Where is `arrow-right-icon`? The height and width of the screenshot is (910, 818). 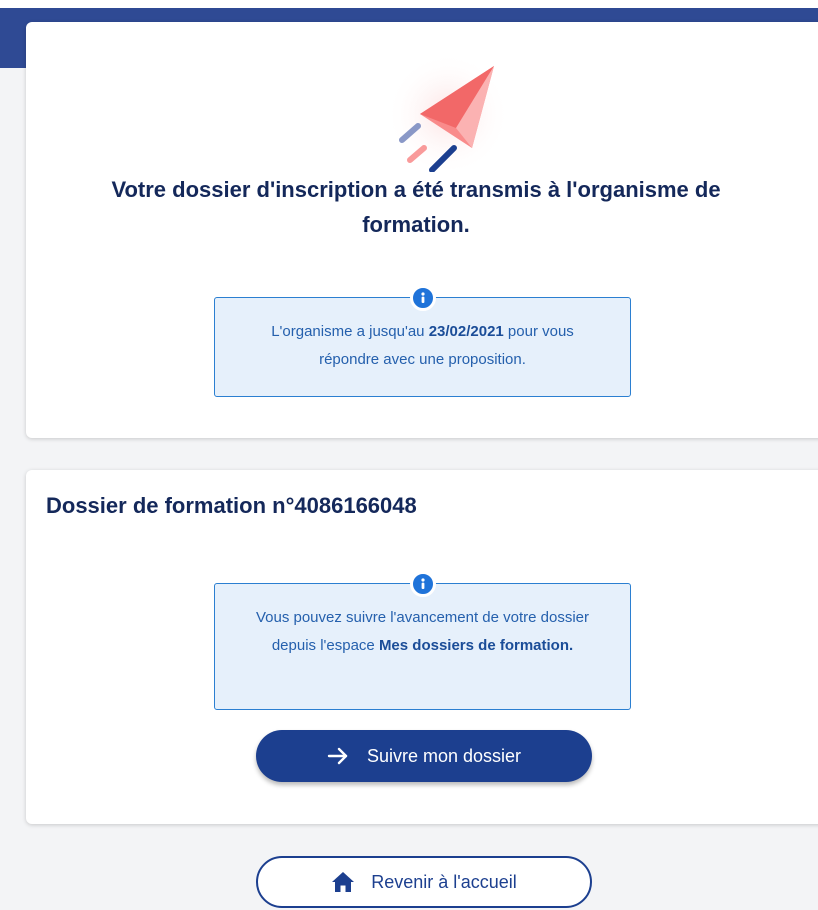
arrow-right-icon is located at coordinates (338, 756).